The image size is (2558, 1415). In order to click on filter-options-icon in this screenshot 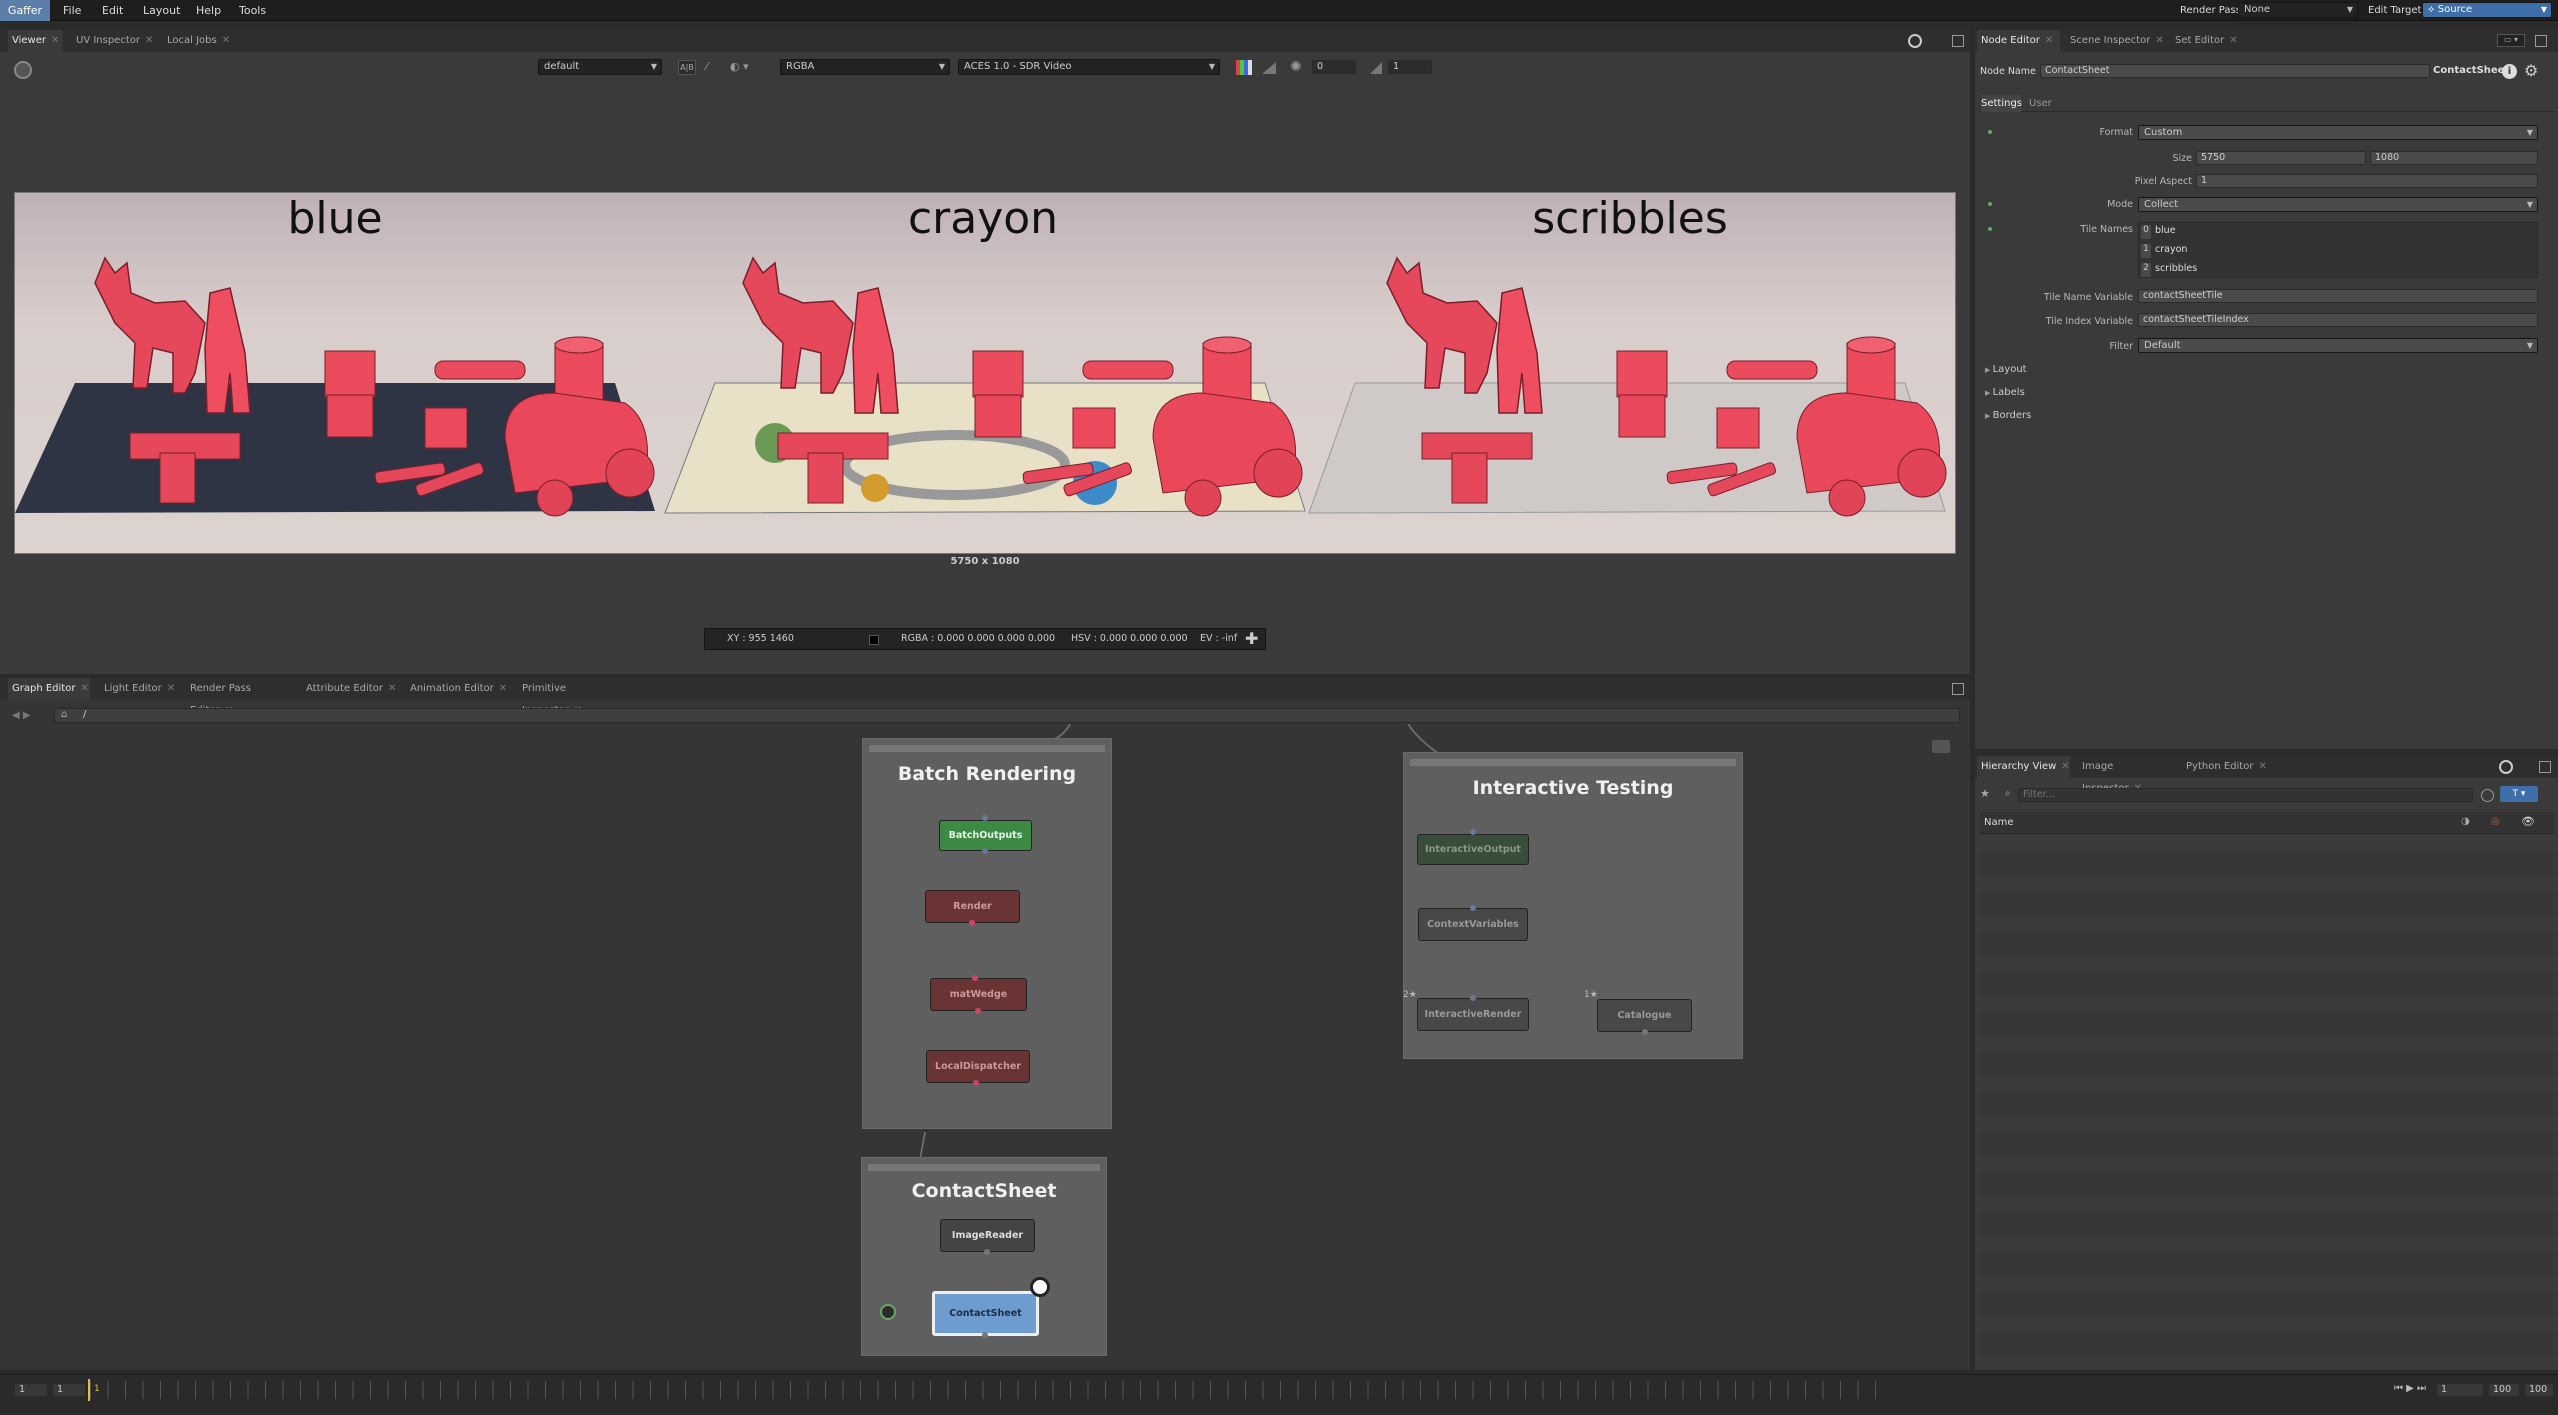, I will do `click(2487, 795)`.